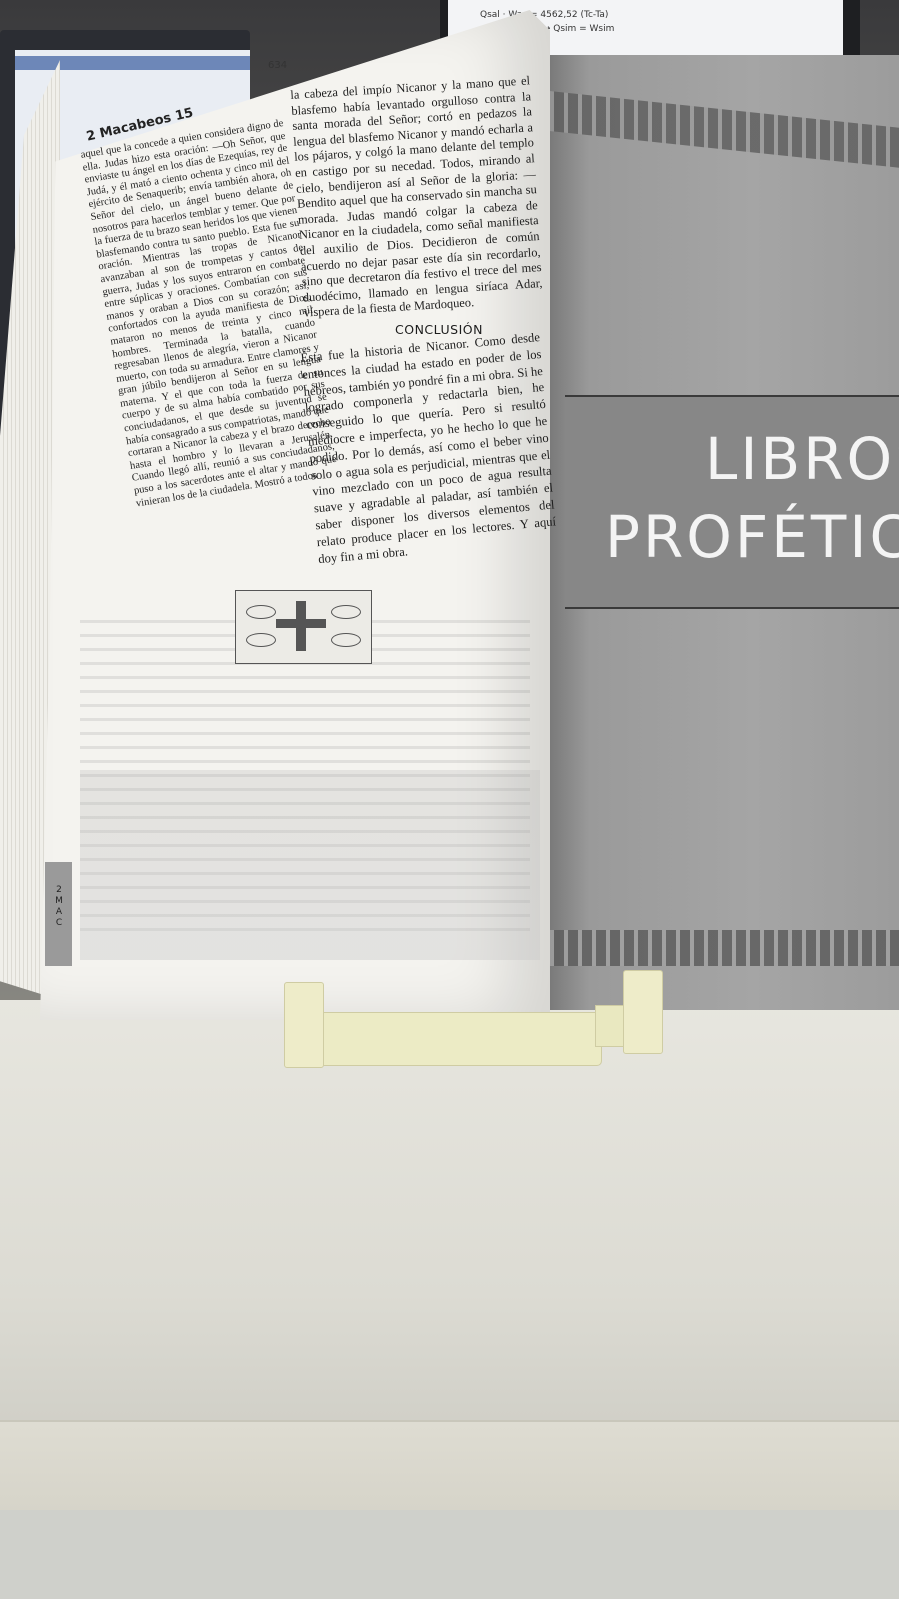  Describe the element at coordinates (304, 1025) in the screenshot. I see `book-stand-left-post` at that location.